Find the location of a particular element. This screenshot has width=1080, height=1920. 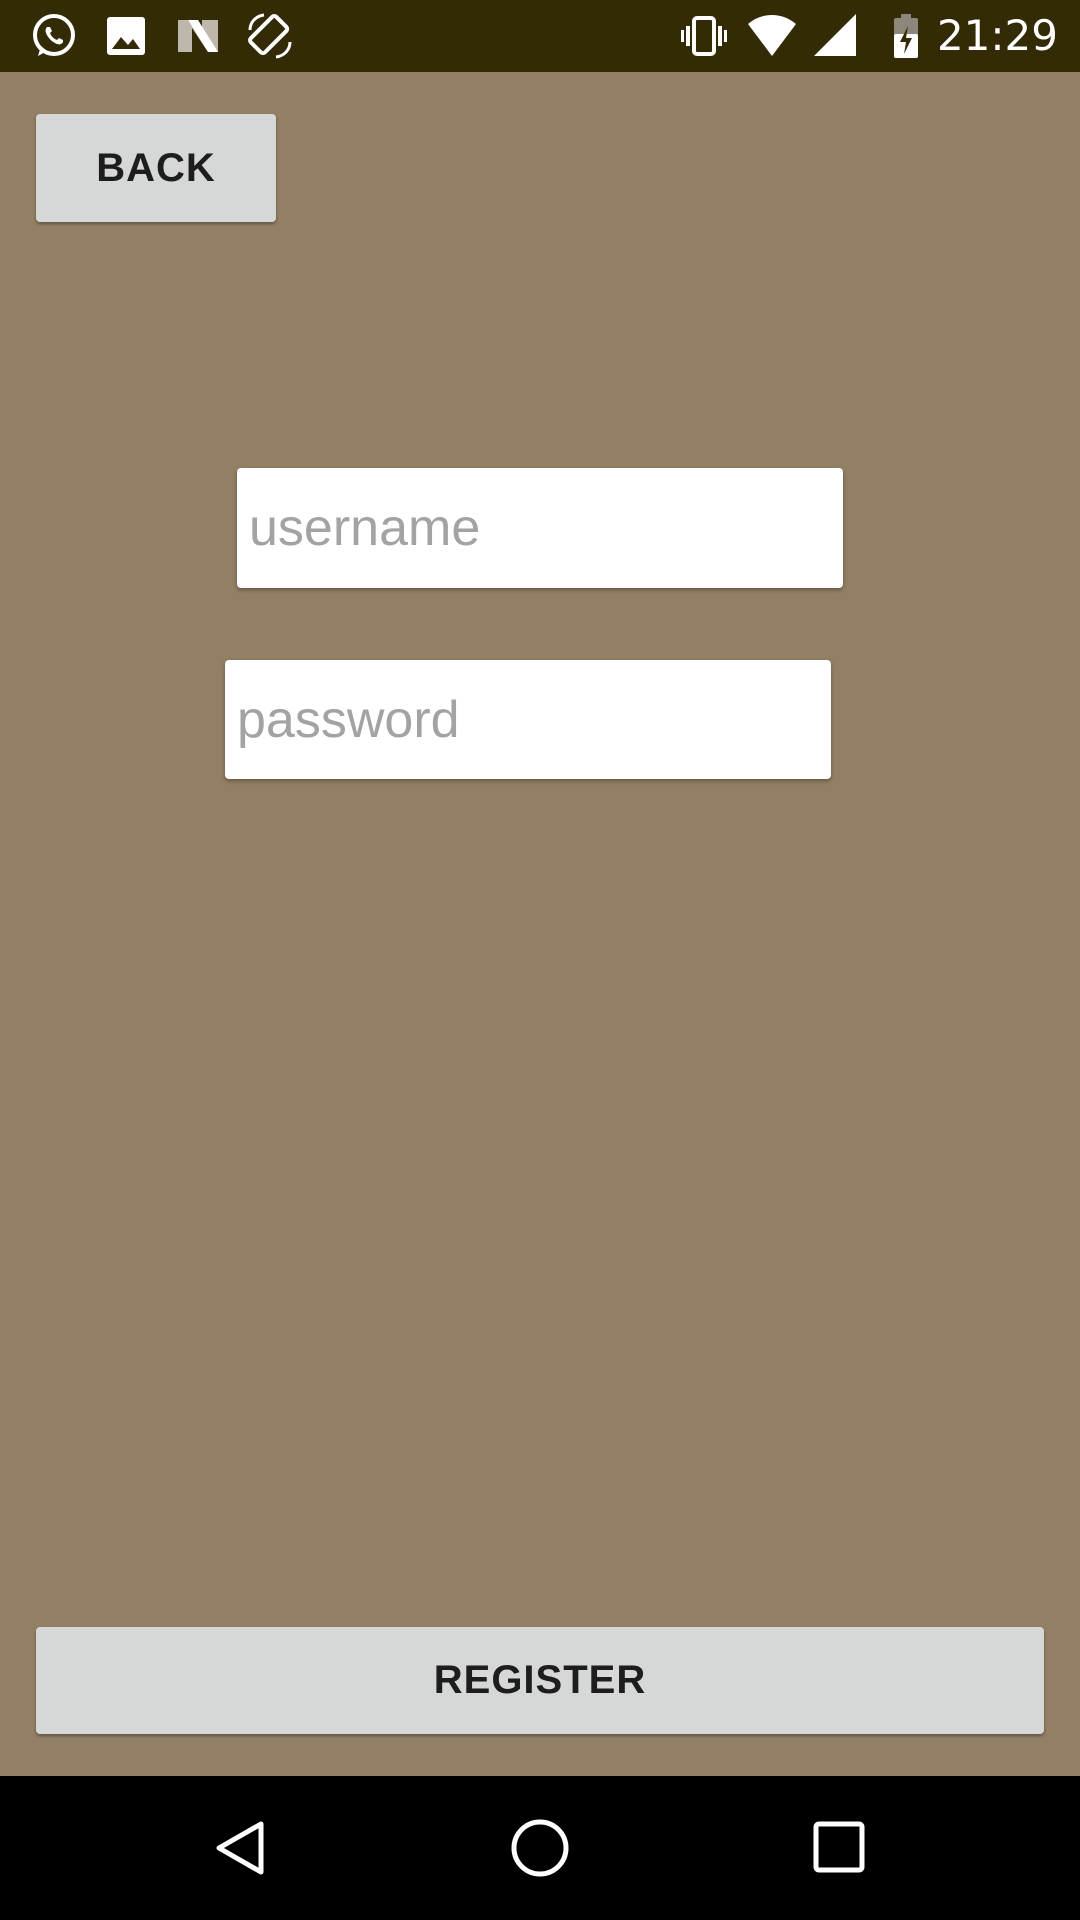

status-time: 21:29 is located at coordinates (997, 35).